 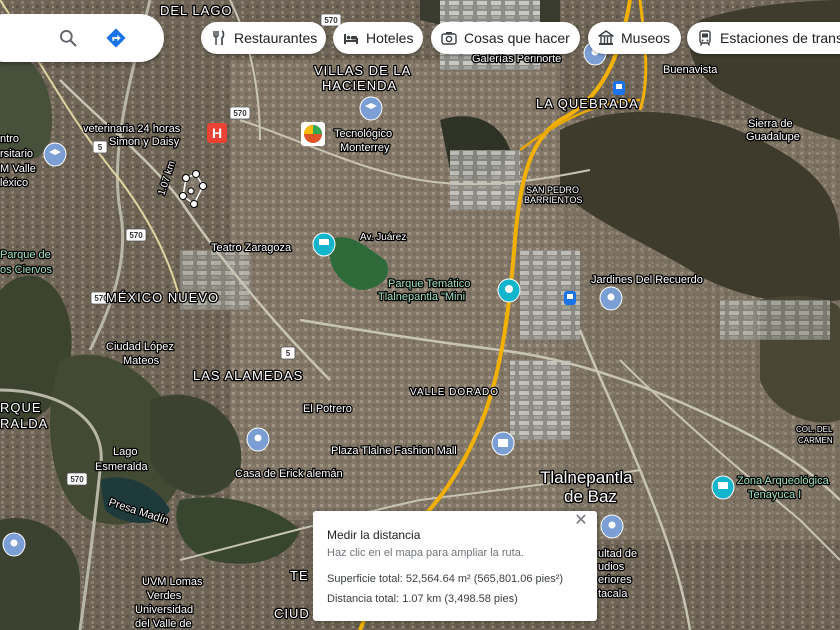 What do you see at coordinates (374, 535) in the screenshot?
I see `measure-title: Medir la distancia` at bounding box center [374, 535].